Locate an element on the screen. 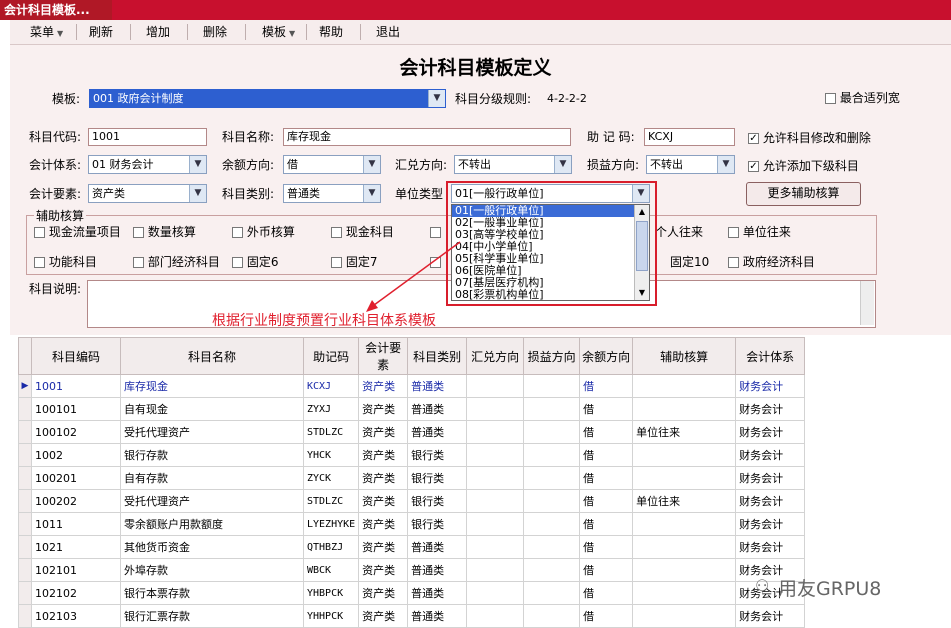 Image resolution: width=951 pixels, height=628 pixels. code-field: 1001 is located at coordinates (147, 137).